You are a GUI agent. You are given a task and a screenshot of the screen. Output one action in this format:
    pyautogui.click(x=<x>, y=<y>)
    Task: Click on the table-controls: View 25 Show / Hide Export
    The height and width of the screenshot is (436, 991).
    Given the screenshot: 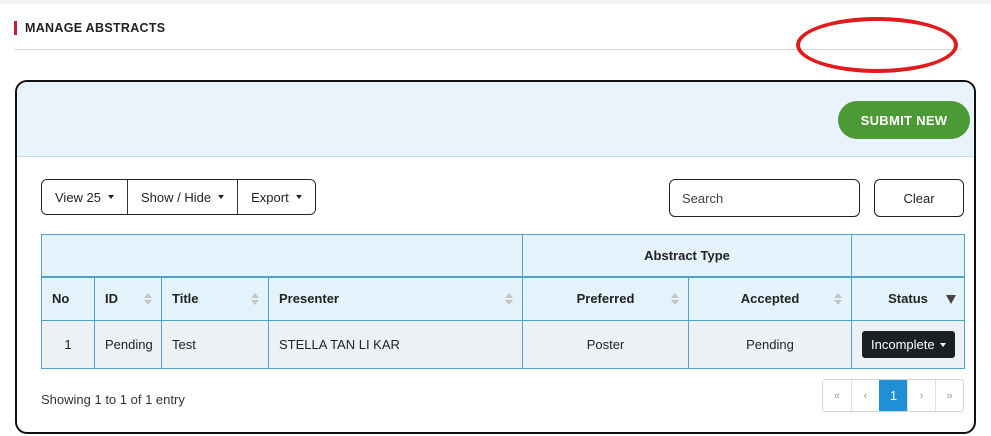 What is the action you would take?
    pyautogui.click(x=178, y=197)
    